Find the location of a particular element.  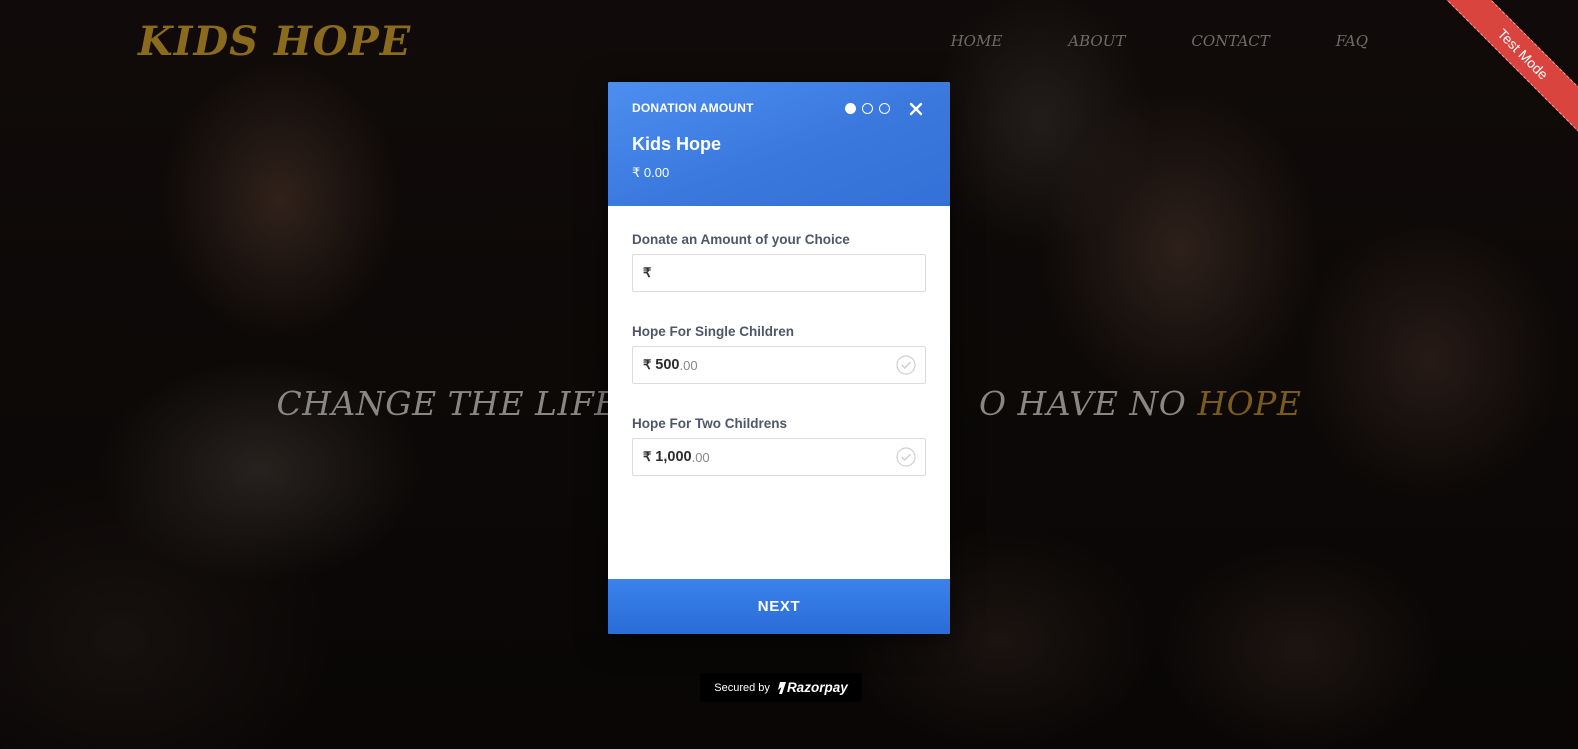

single-child-label: Hope For Single Children is located at coordinates (713, 331).